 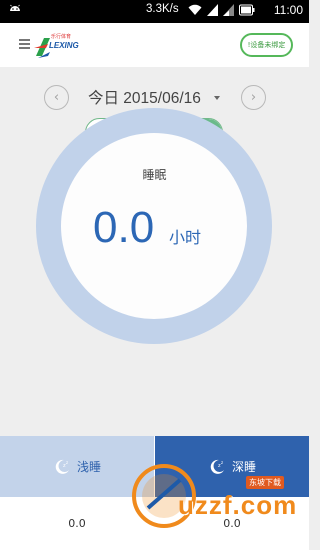 I want to click on status-icons, so click(x=221, y=10).